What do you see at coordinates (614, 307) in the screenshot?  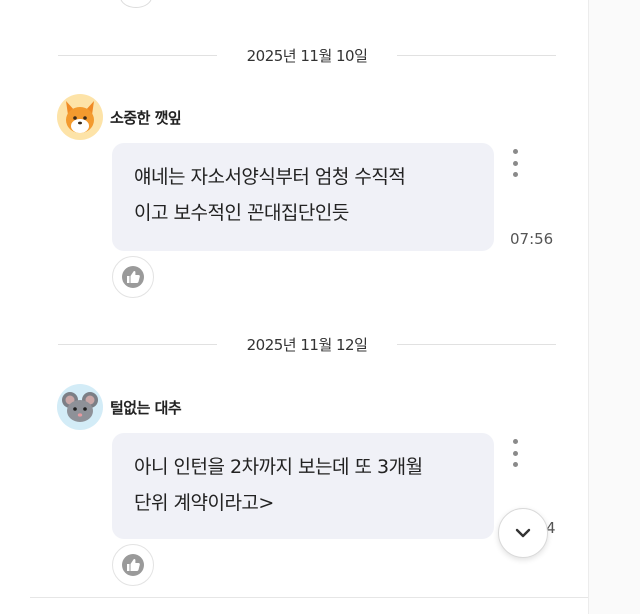 I see `right-side-panel` at bounding box center [614, 307].